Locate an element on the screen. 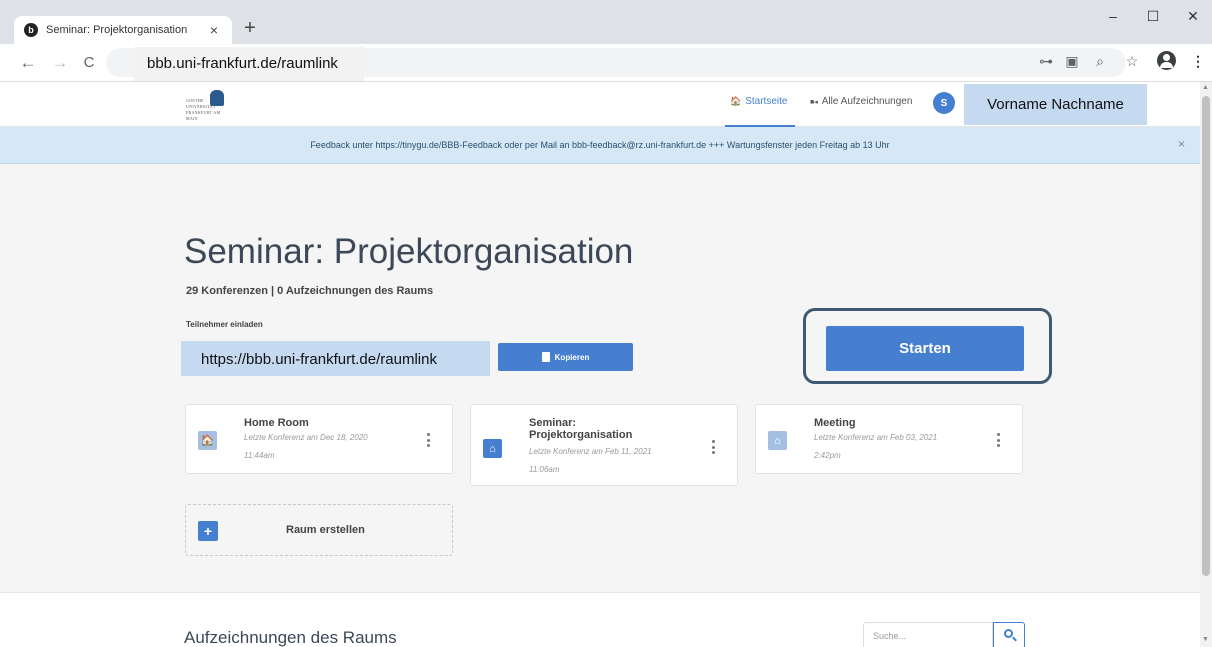  copy-button-label: Kopieren is located at coordinates (572, 357).